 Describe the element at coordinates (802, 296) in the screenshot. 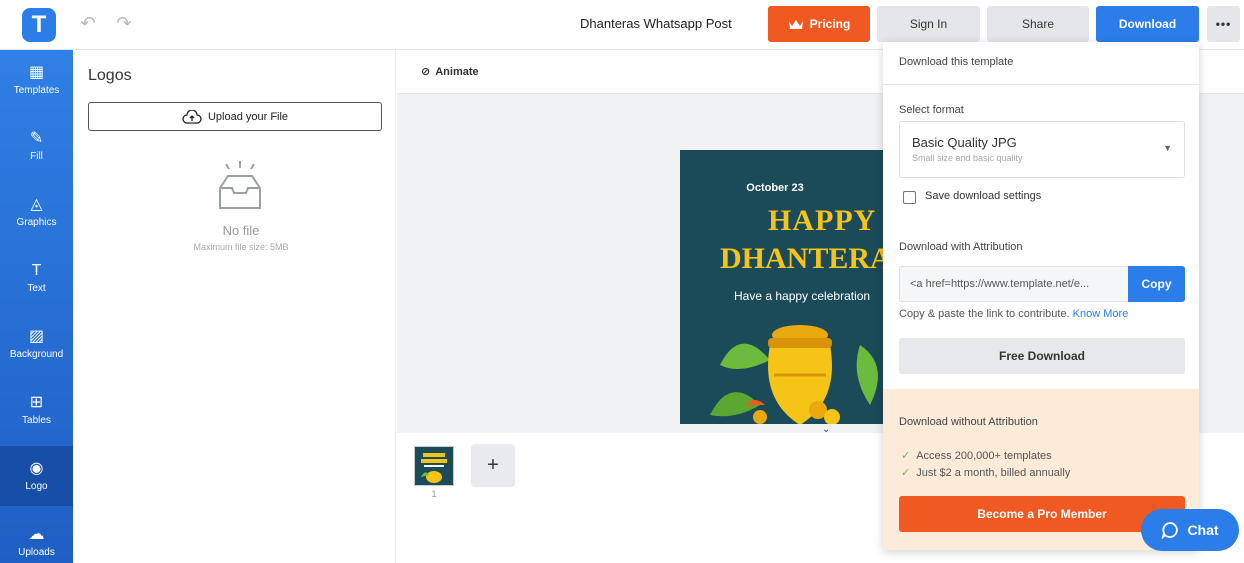

I see `poster-subtitle: Have a happy celebration` at that location.